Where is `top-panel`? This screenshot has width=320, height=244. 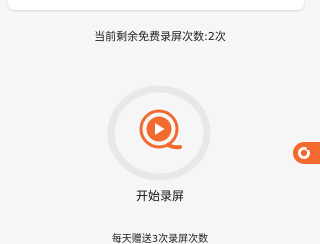 top-panel is located at coordinates (156, 5).